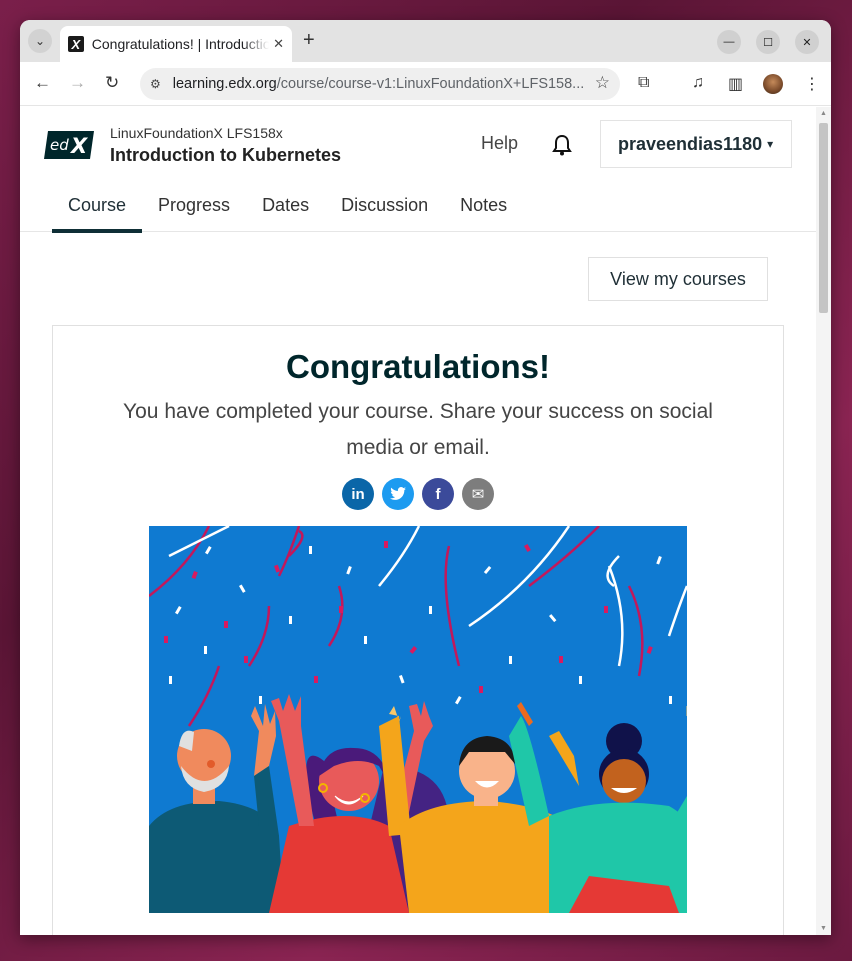 The height and width of the screenshot is (961, 852). Describe the element at coordinates (690, 143) in the screenshot. I see `username: praveendias1180` at that location.